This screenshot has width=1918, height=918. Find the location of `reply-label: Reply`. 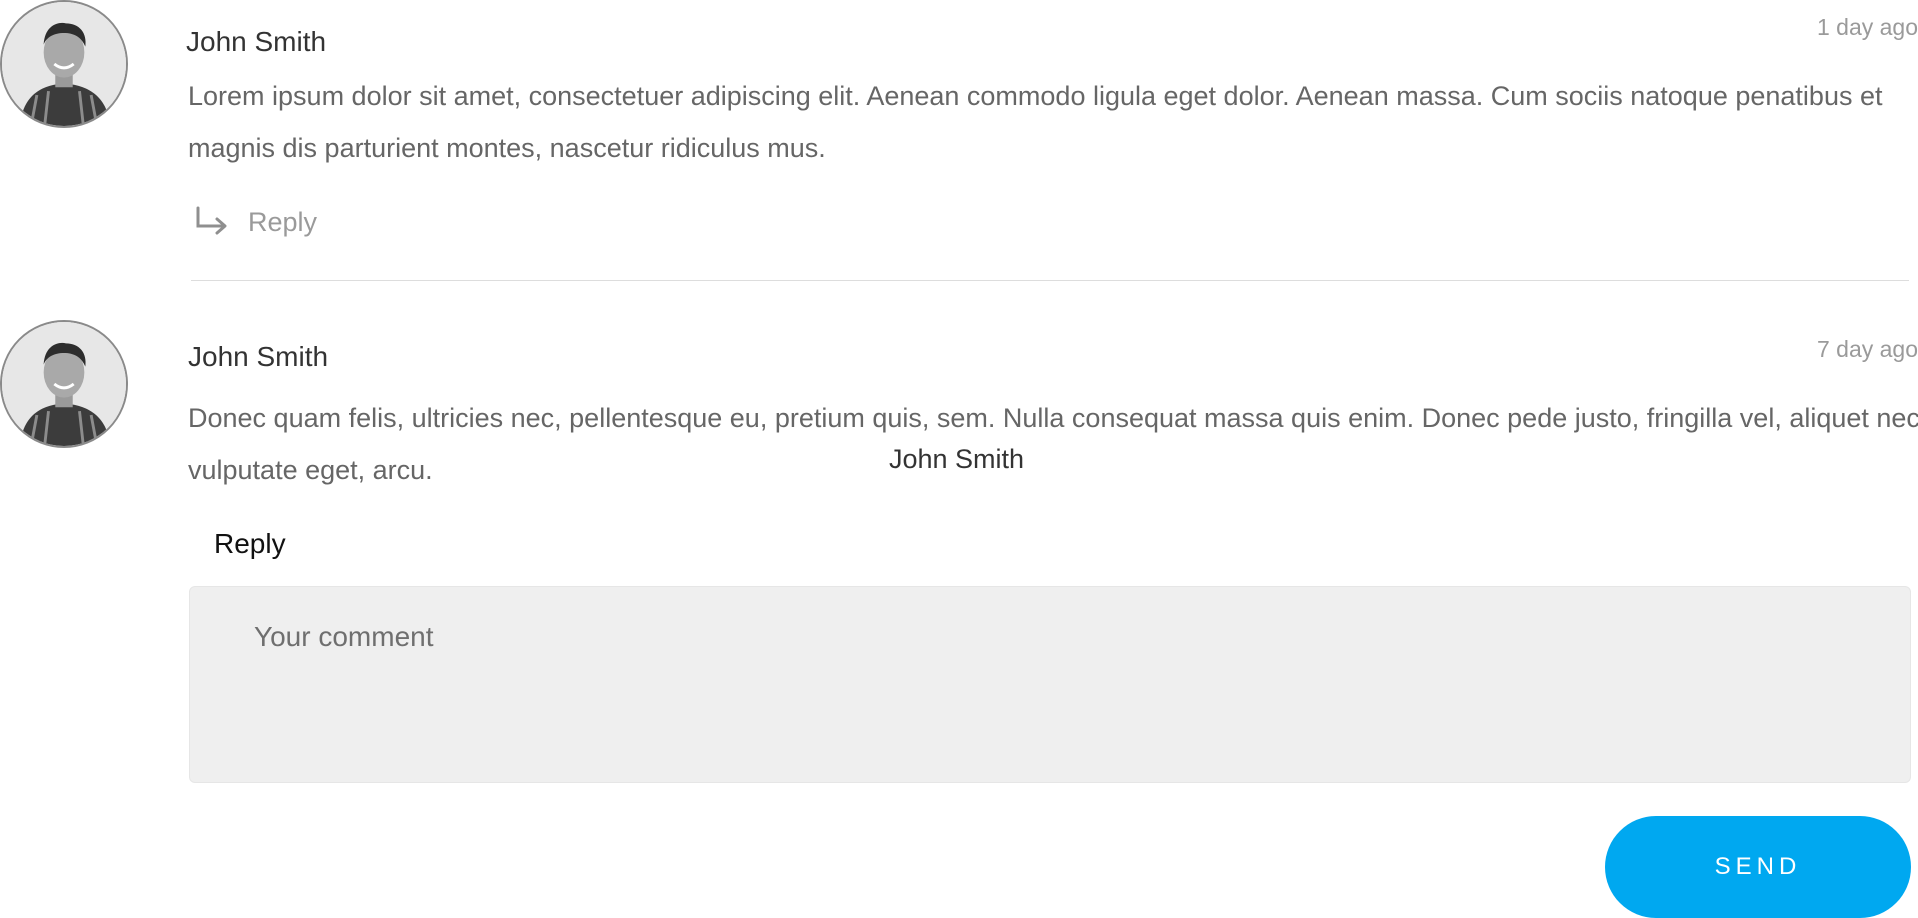

reply-label: Reply is located at coordinates (283, 221).